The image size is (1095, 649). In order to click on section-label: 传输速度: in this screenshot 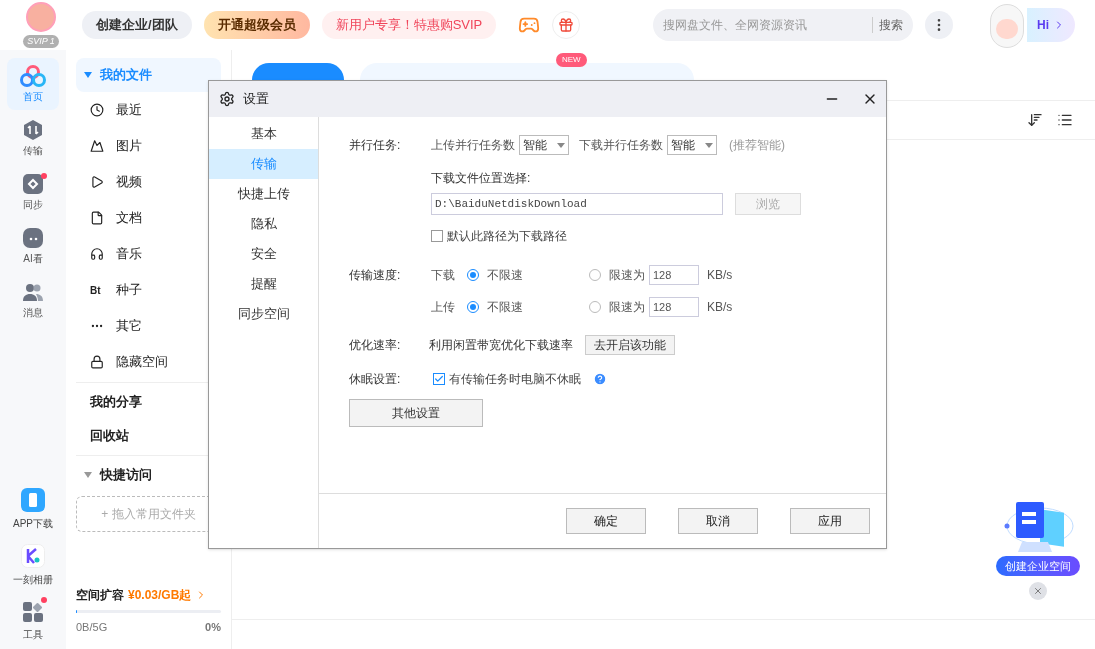, I will do `click(375, 275)`.